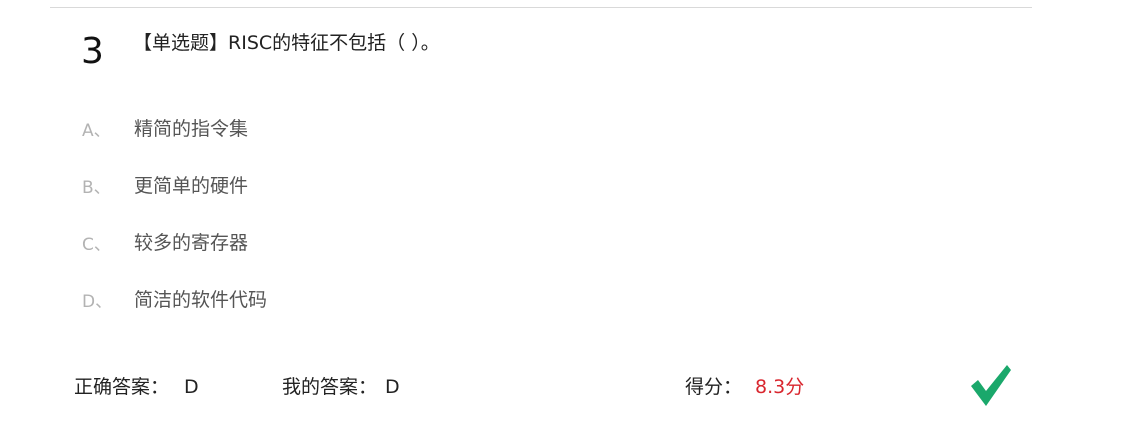 The width and height of the screenshot is (1142, 440). I want to click on option-letter: A、, so click(96, 131).